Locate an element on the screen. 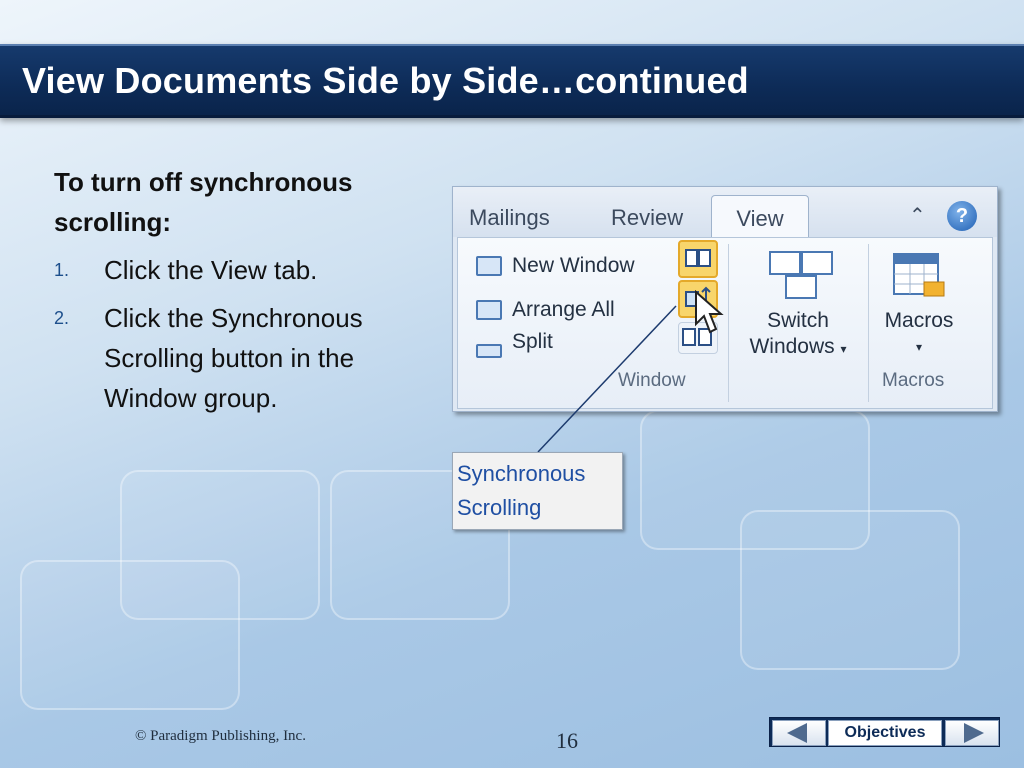 The width and height of the screenshot is (1024, 768). switch-windows-label-2: Windows ▾ is located at coordinates (798, 348).